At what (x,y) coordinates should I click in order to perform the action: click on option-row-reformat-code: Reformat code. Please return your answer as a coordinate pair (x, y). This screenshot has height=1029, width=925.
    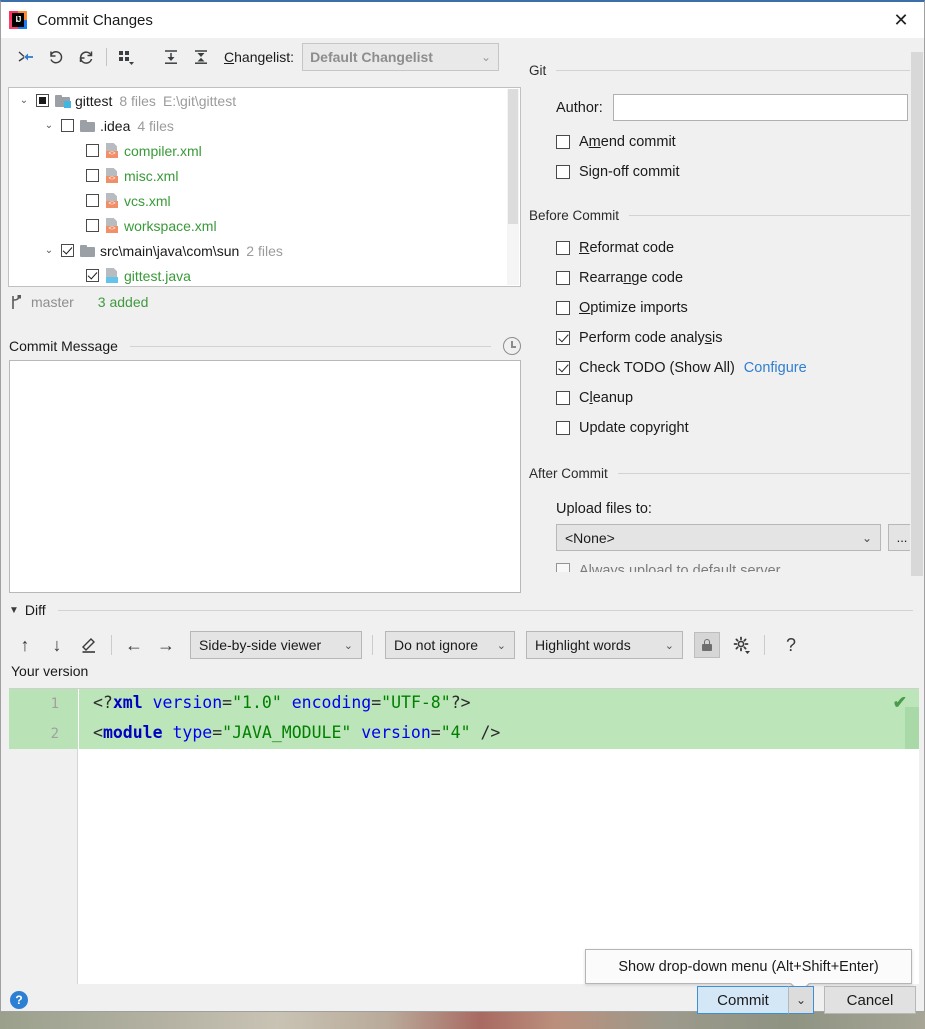
    Looking at the image, I should click on (727, 248).